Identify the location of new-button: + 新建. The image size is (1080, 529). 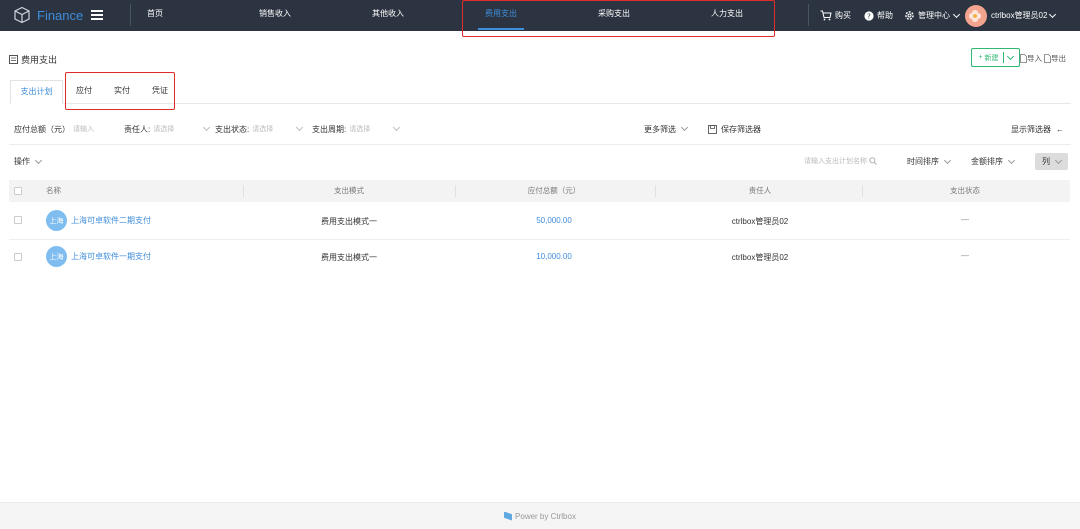
(995, 57).